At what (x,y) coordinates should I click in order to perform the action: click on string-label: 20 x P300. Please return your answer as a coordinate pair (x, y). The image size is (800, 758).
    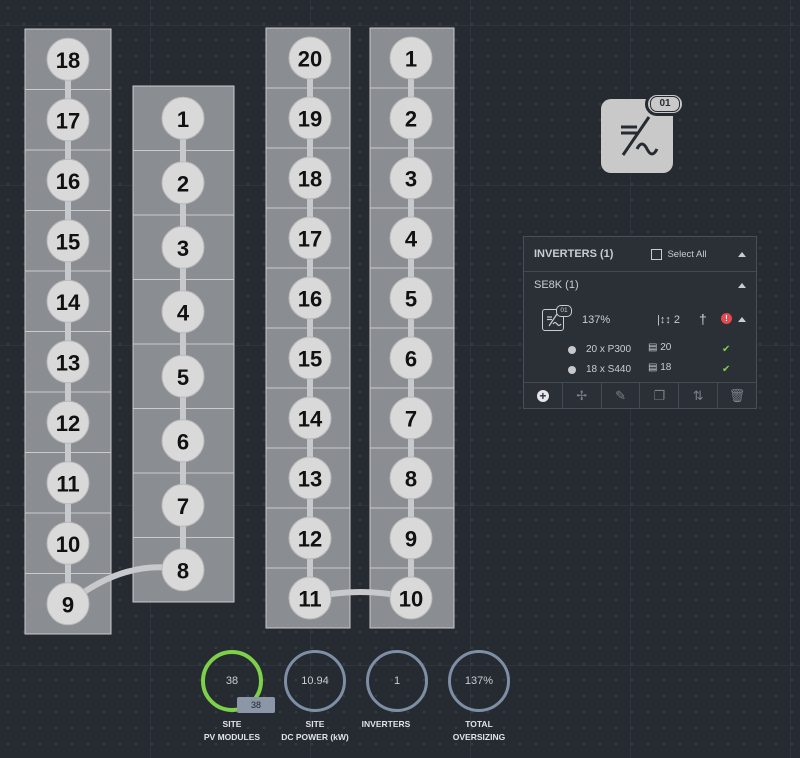
    Looking at the image, I should click on (609, 349).